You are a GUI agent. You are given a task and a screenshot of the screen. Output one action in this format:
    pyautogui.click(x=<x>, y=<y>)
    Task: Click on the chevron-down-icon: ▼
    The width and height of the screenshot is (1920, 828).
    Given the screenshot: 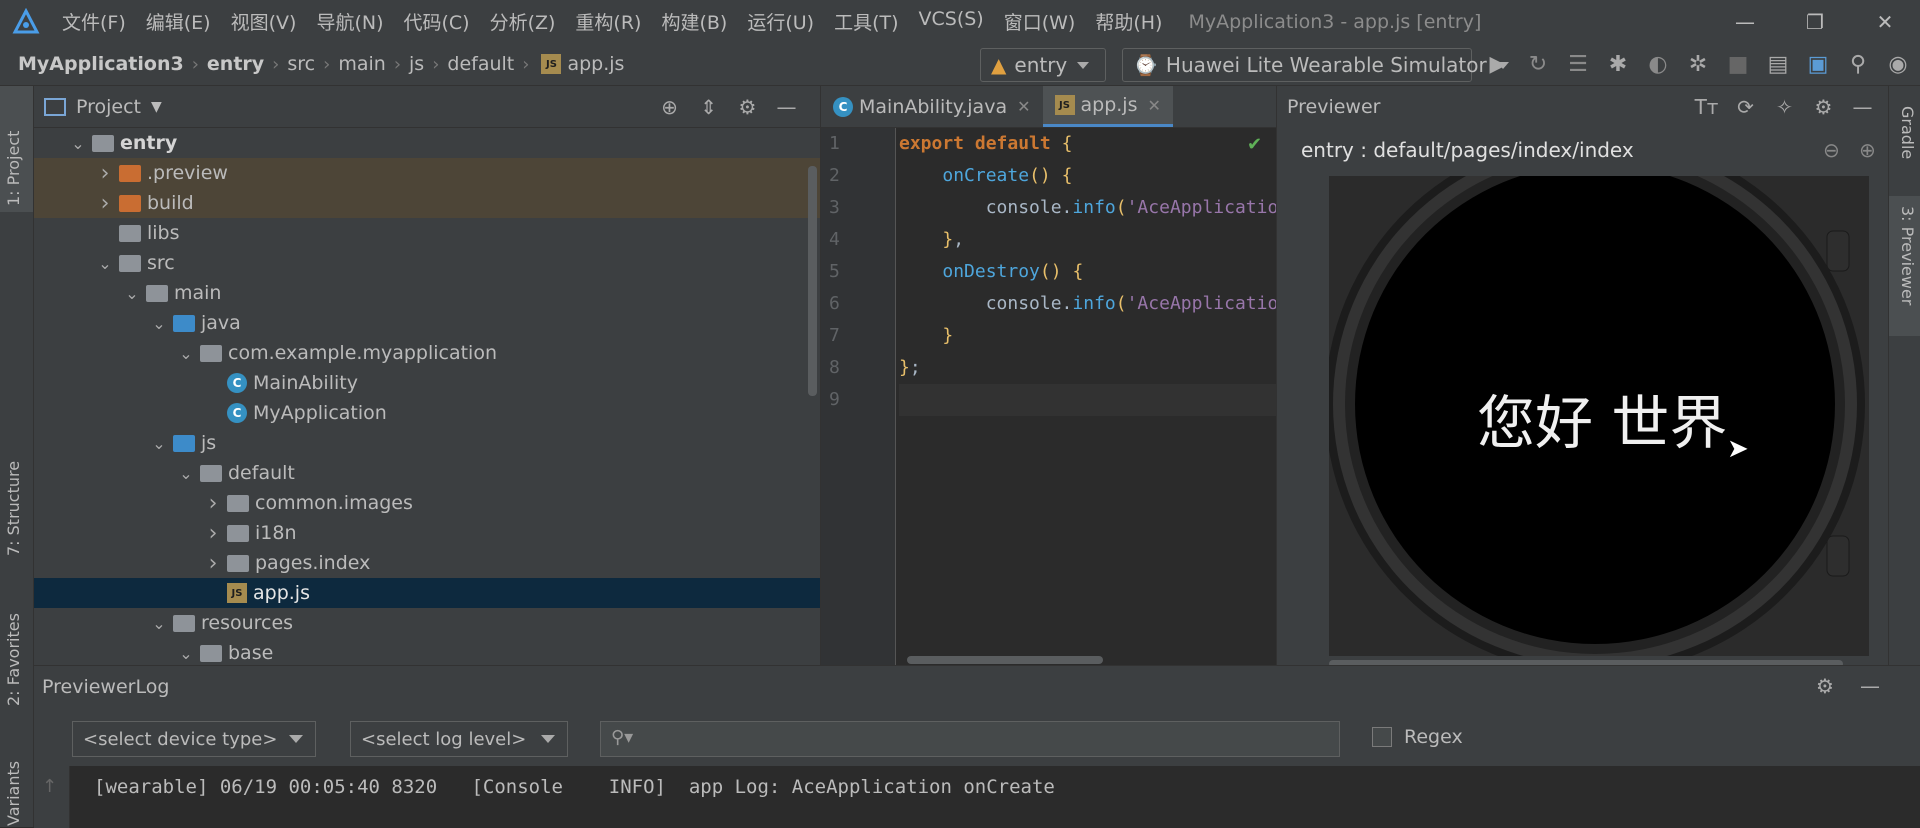 What is the action you would take?
    pyautogui.click(x=156, y=107)
    